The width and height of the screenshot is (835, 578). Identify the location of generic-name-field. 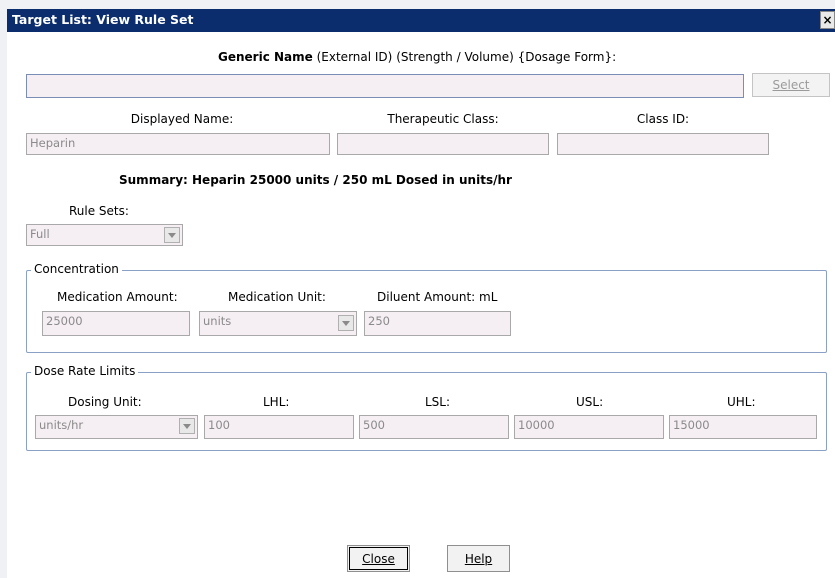
(385, 86).